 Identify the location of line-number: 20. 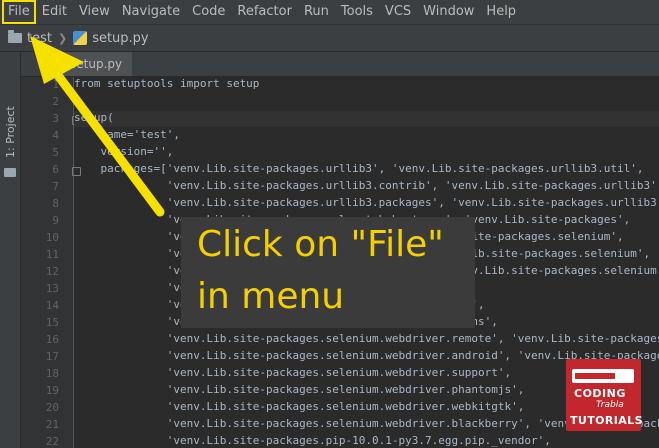
(52, 407).